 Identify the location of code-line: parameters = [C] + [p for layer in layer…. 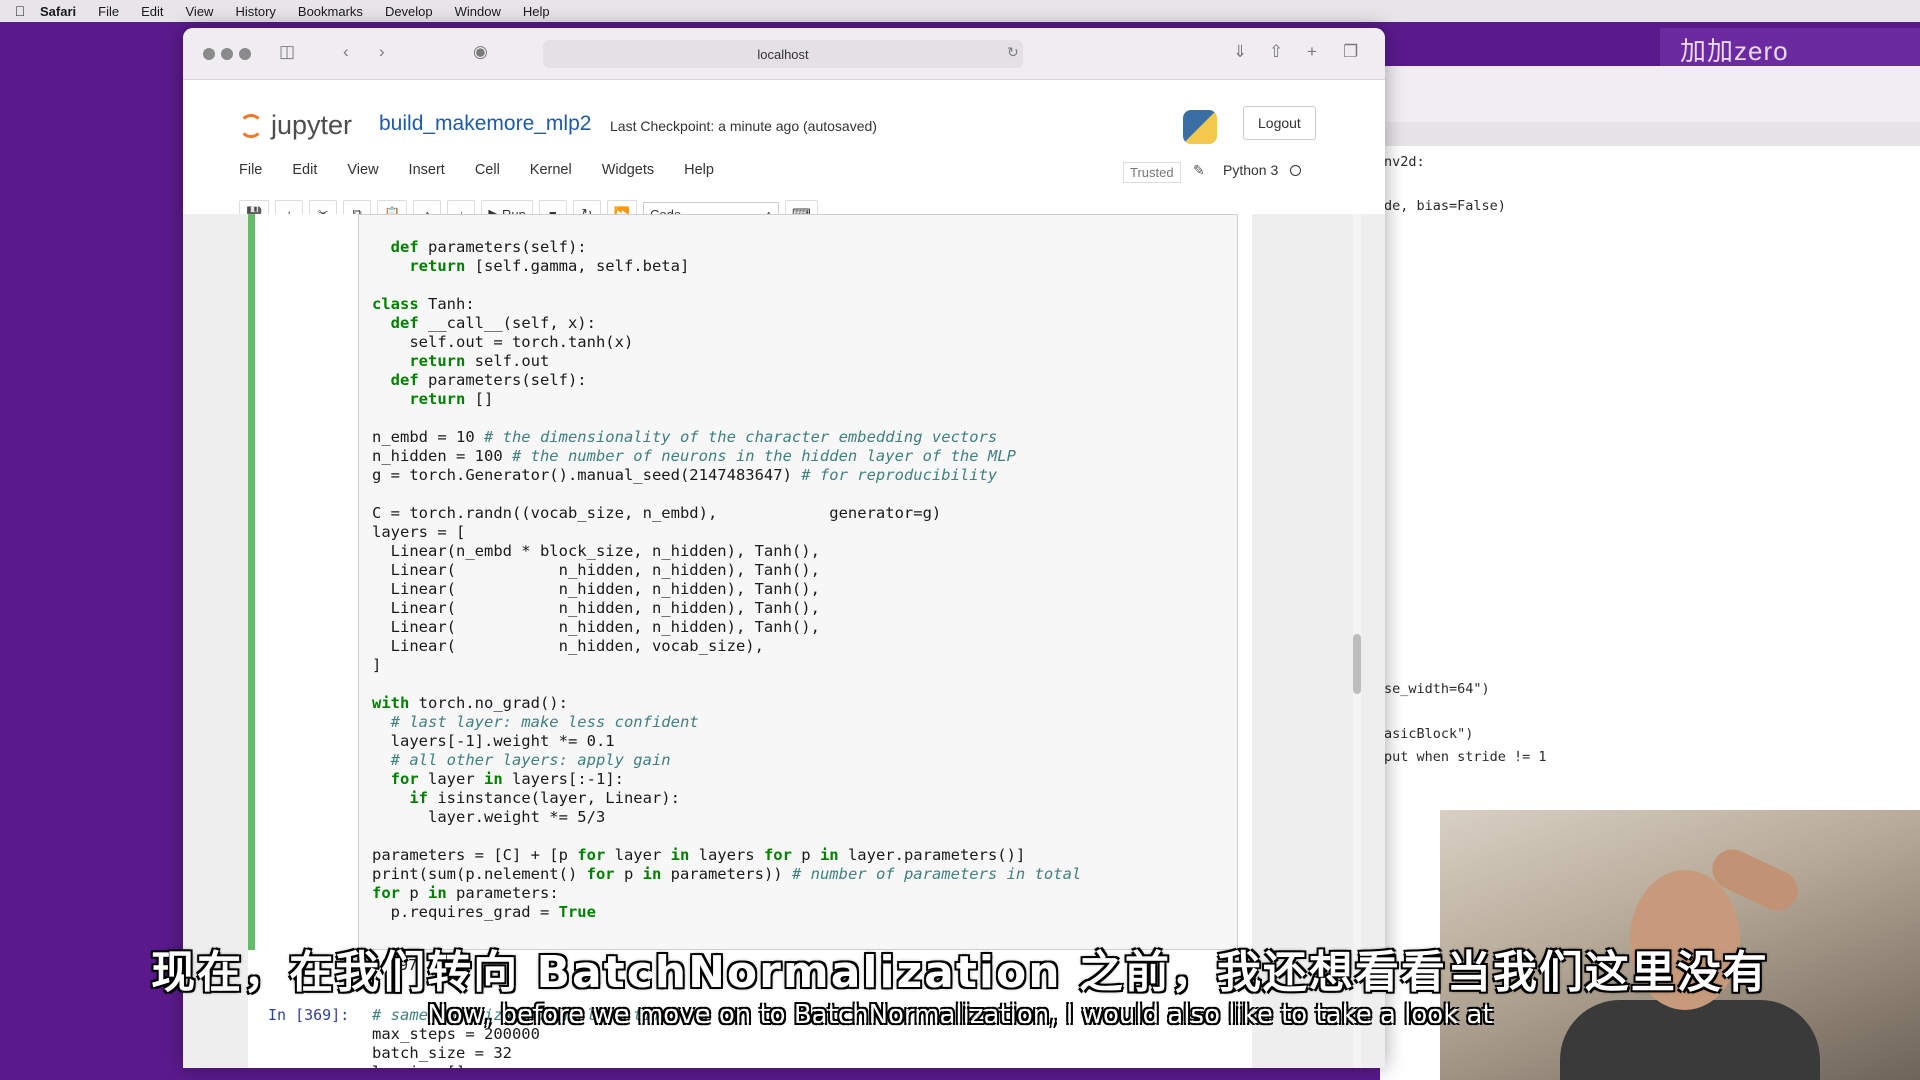
(699, 855).